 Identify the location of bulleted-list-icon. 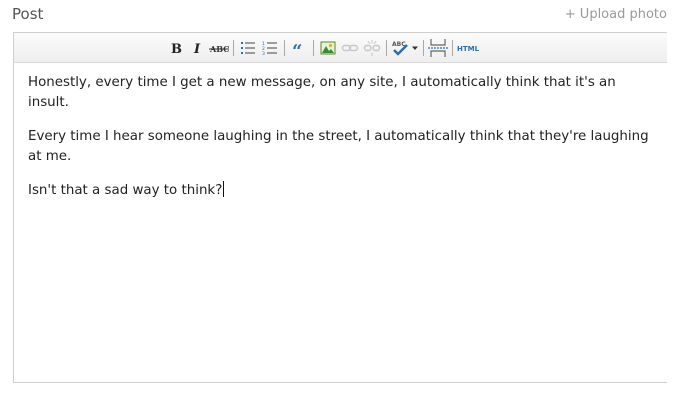
(248, 48).